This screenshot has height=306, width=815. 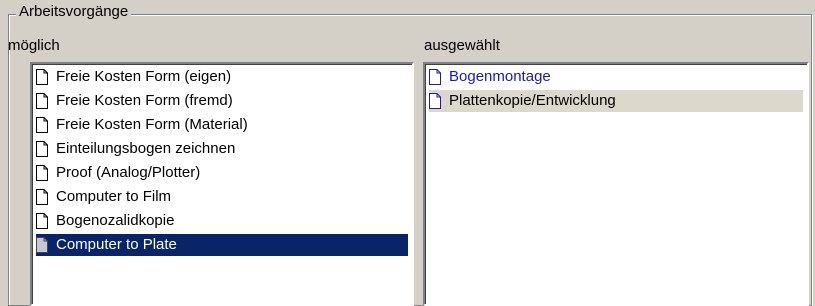 I want to click on list-item: Freie Kosten Form (eigen), so click(x=222, y=77).